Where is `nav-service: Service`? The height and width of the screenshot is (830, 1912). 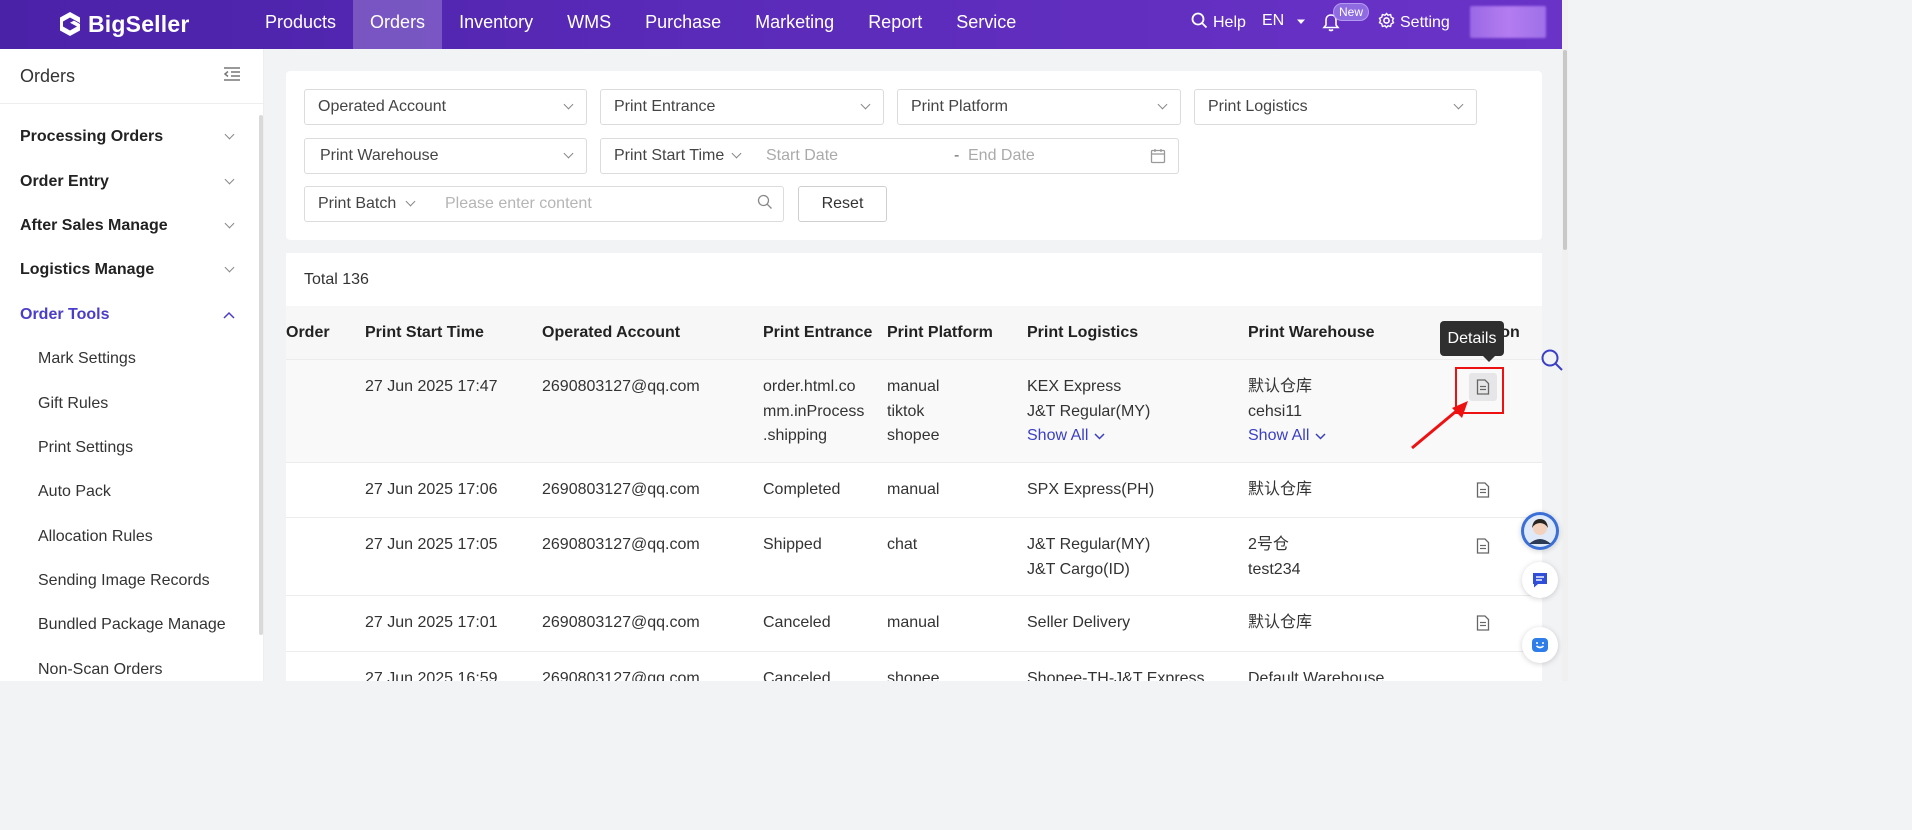
nav-service: Service is located at coordinates (986, 24).